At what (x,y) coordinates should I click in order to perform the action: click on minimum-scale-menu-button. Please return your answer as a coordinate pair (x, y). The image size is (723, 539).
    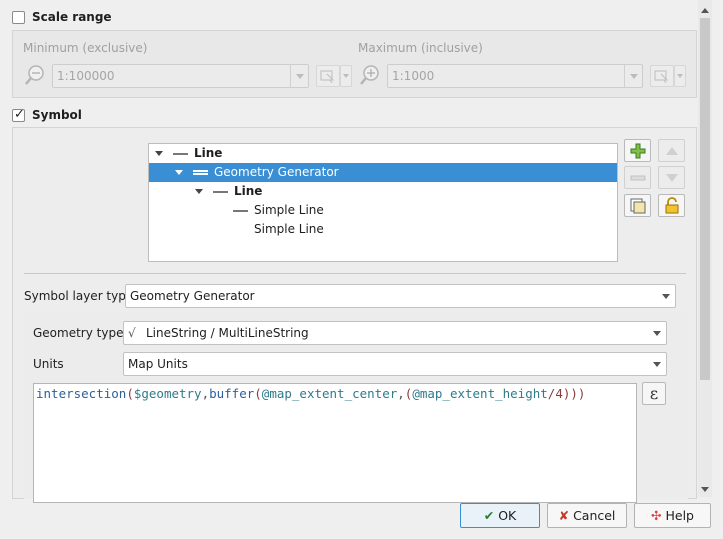
    Looking at the image, I should click on (346, 76).